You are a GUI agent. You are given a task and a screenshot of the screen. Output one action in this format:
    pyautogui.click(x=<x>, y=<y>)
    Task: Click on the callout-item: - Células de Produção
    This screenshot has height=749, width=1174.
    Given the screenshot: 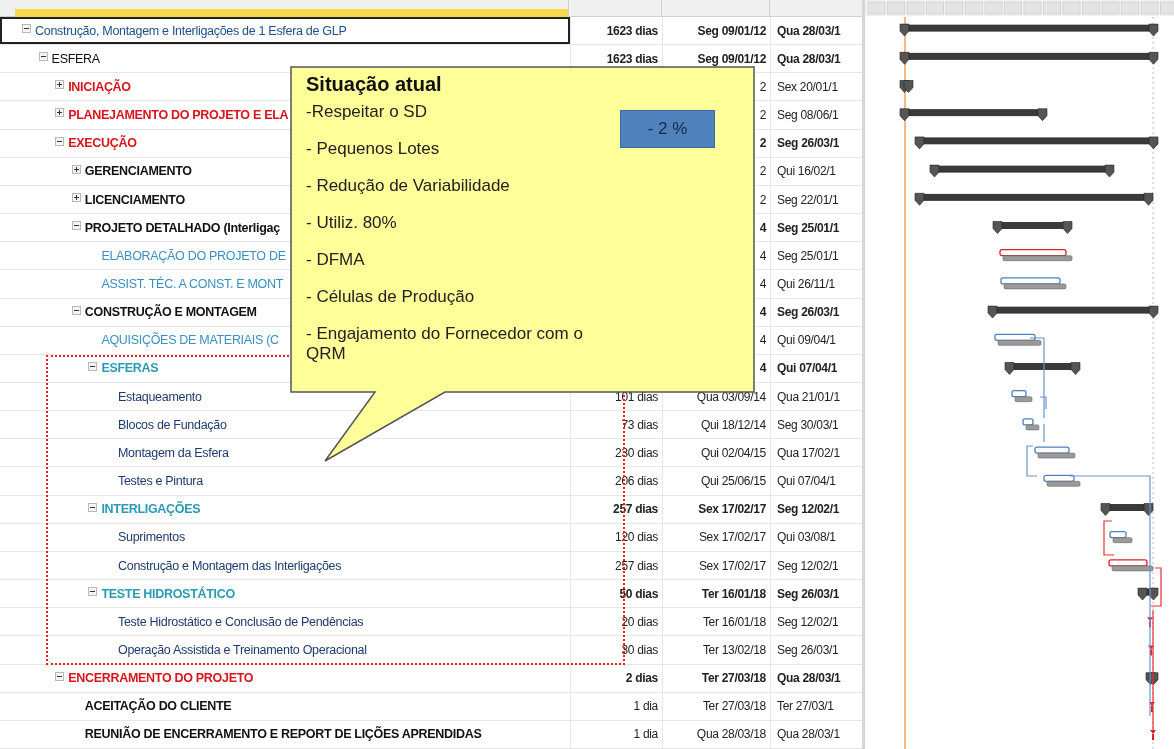 What is the action you would take?
    pyautogui.click(x=391, y=297)
    